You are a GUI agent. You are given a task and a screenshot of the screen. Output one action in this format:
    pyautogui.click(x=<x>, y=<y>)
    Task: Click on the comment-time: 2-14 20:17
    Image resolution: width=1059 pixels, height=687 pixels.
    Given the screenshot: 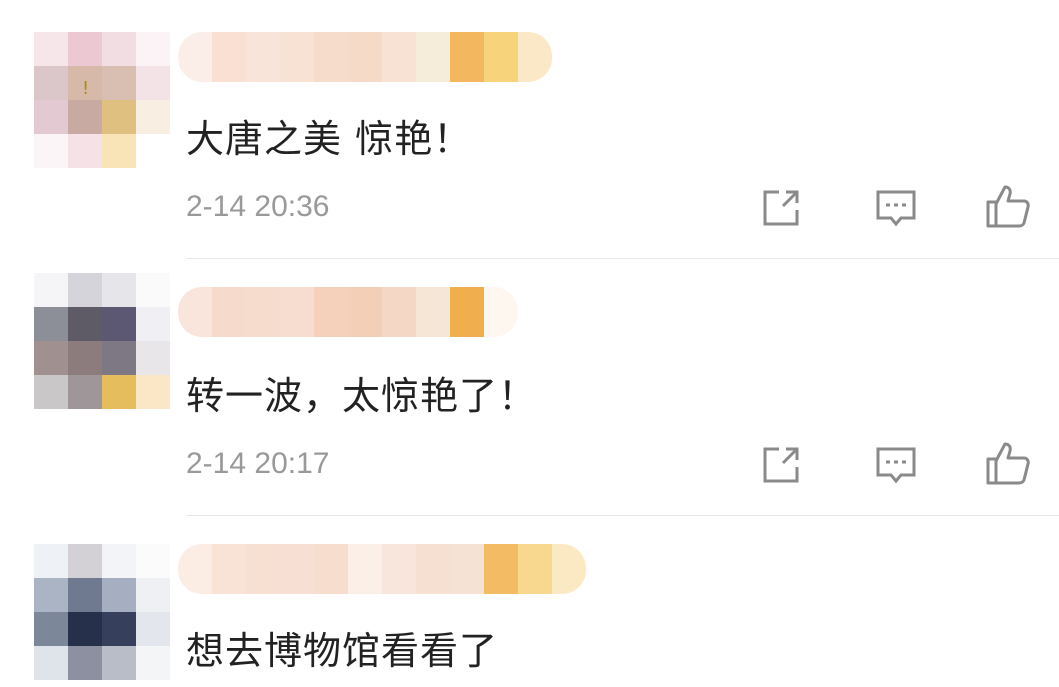 What is the action you would take?
    pyautogui.click(x=258, y=463)
    